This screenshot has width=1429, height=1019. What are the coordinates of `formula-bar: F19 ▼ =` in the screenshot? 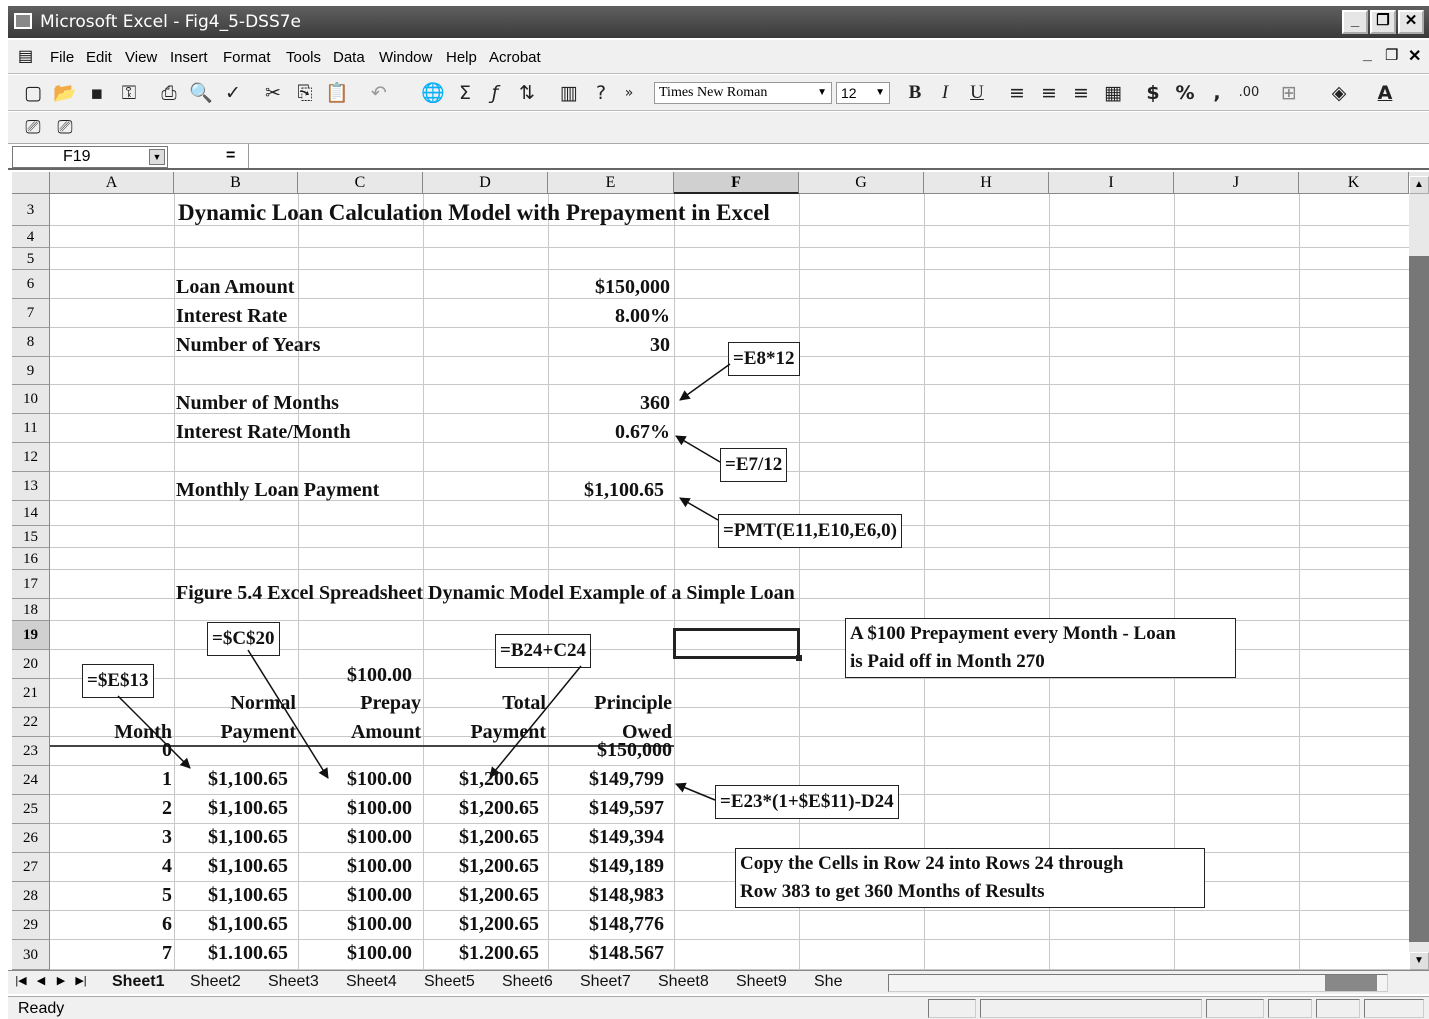 It's located at (718, 157).